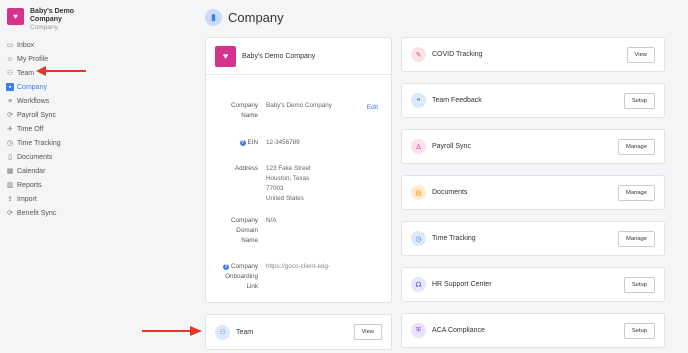 The image size is (688, 353). Describe the element at coordinates (418, 54) in the screenshot. I see `syringe-icon: ✎` at that location.